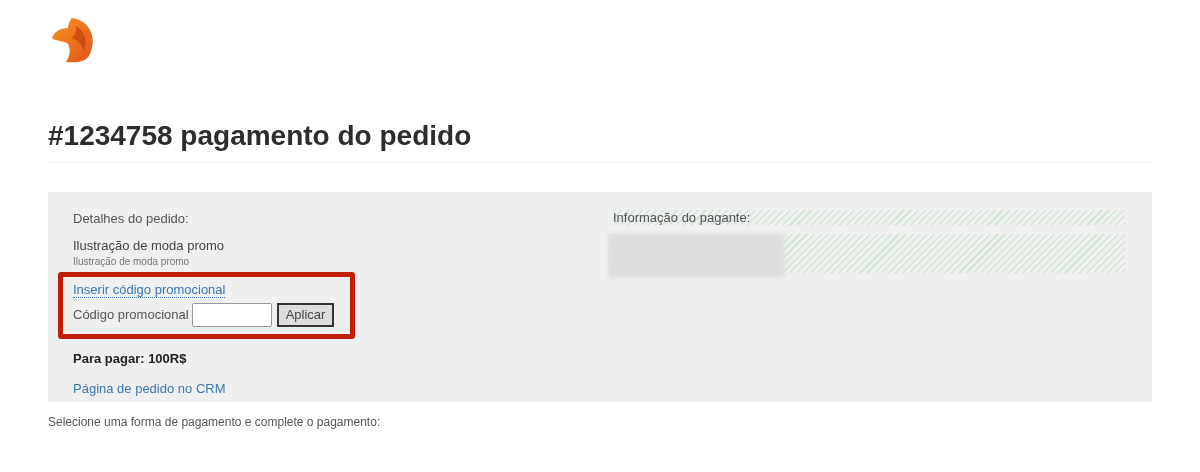 The height and width of the screenshot is (472, 1200). Describe the element at coordinates (305, 314) in the screenshot. I see `apply-button: Aplicar` at that location.